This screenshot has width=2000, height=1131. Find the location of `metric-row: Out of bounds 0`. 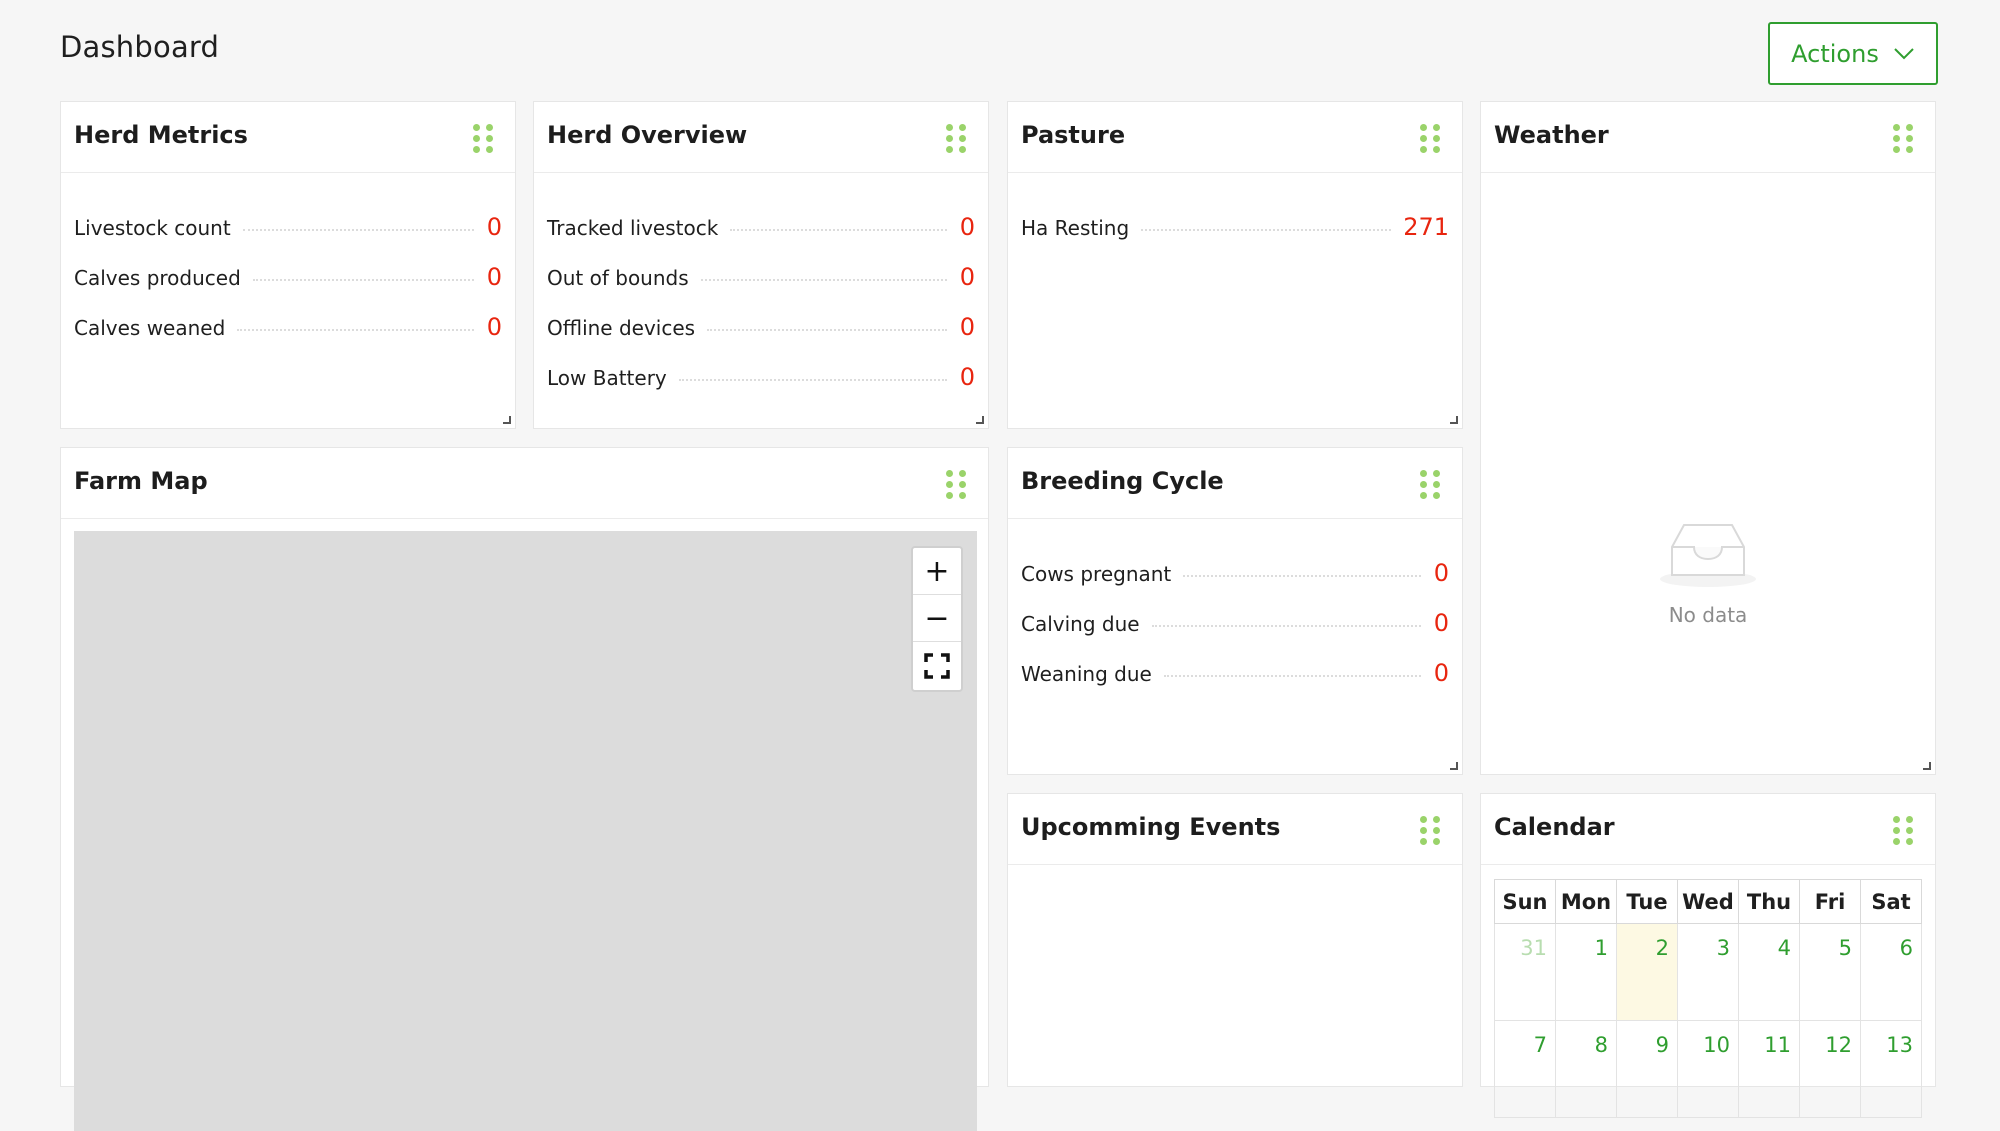

metric-row: Out of bounds 0 is located at coordinates (761, 288).